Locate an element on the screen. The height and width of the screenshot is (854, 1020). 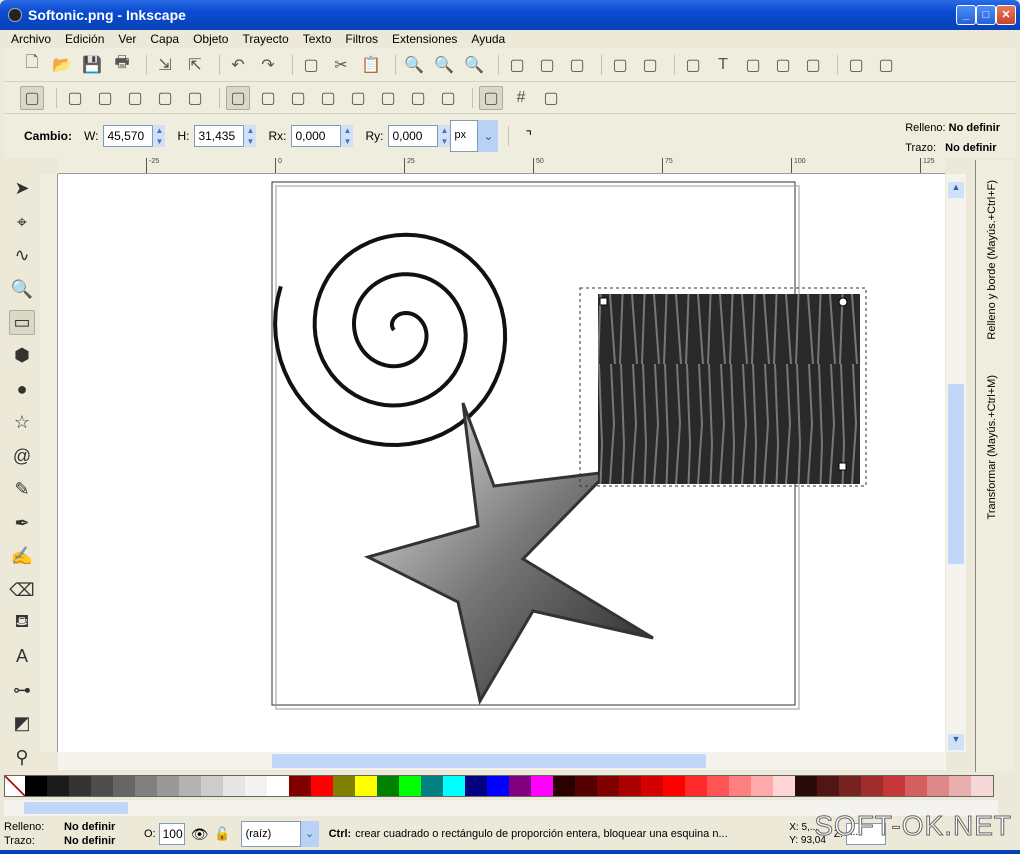
snap-bbox-corner-icon: ▢ is located at coordinates (135, 98).